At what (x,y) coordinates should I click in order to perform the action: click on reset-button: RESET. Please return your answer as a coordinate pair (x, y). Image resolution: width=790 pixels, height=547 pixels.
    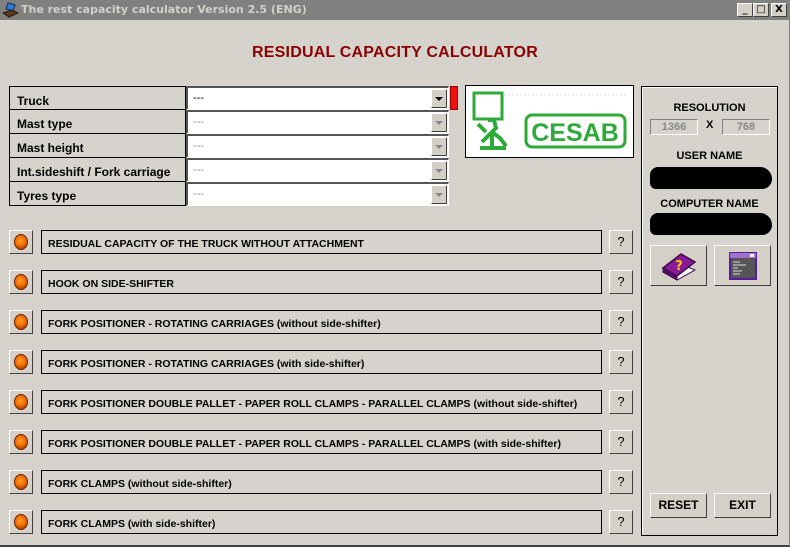
    Looking at the image, I should click on (678, 505).